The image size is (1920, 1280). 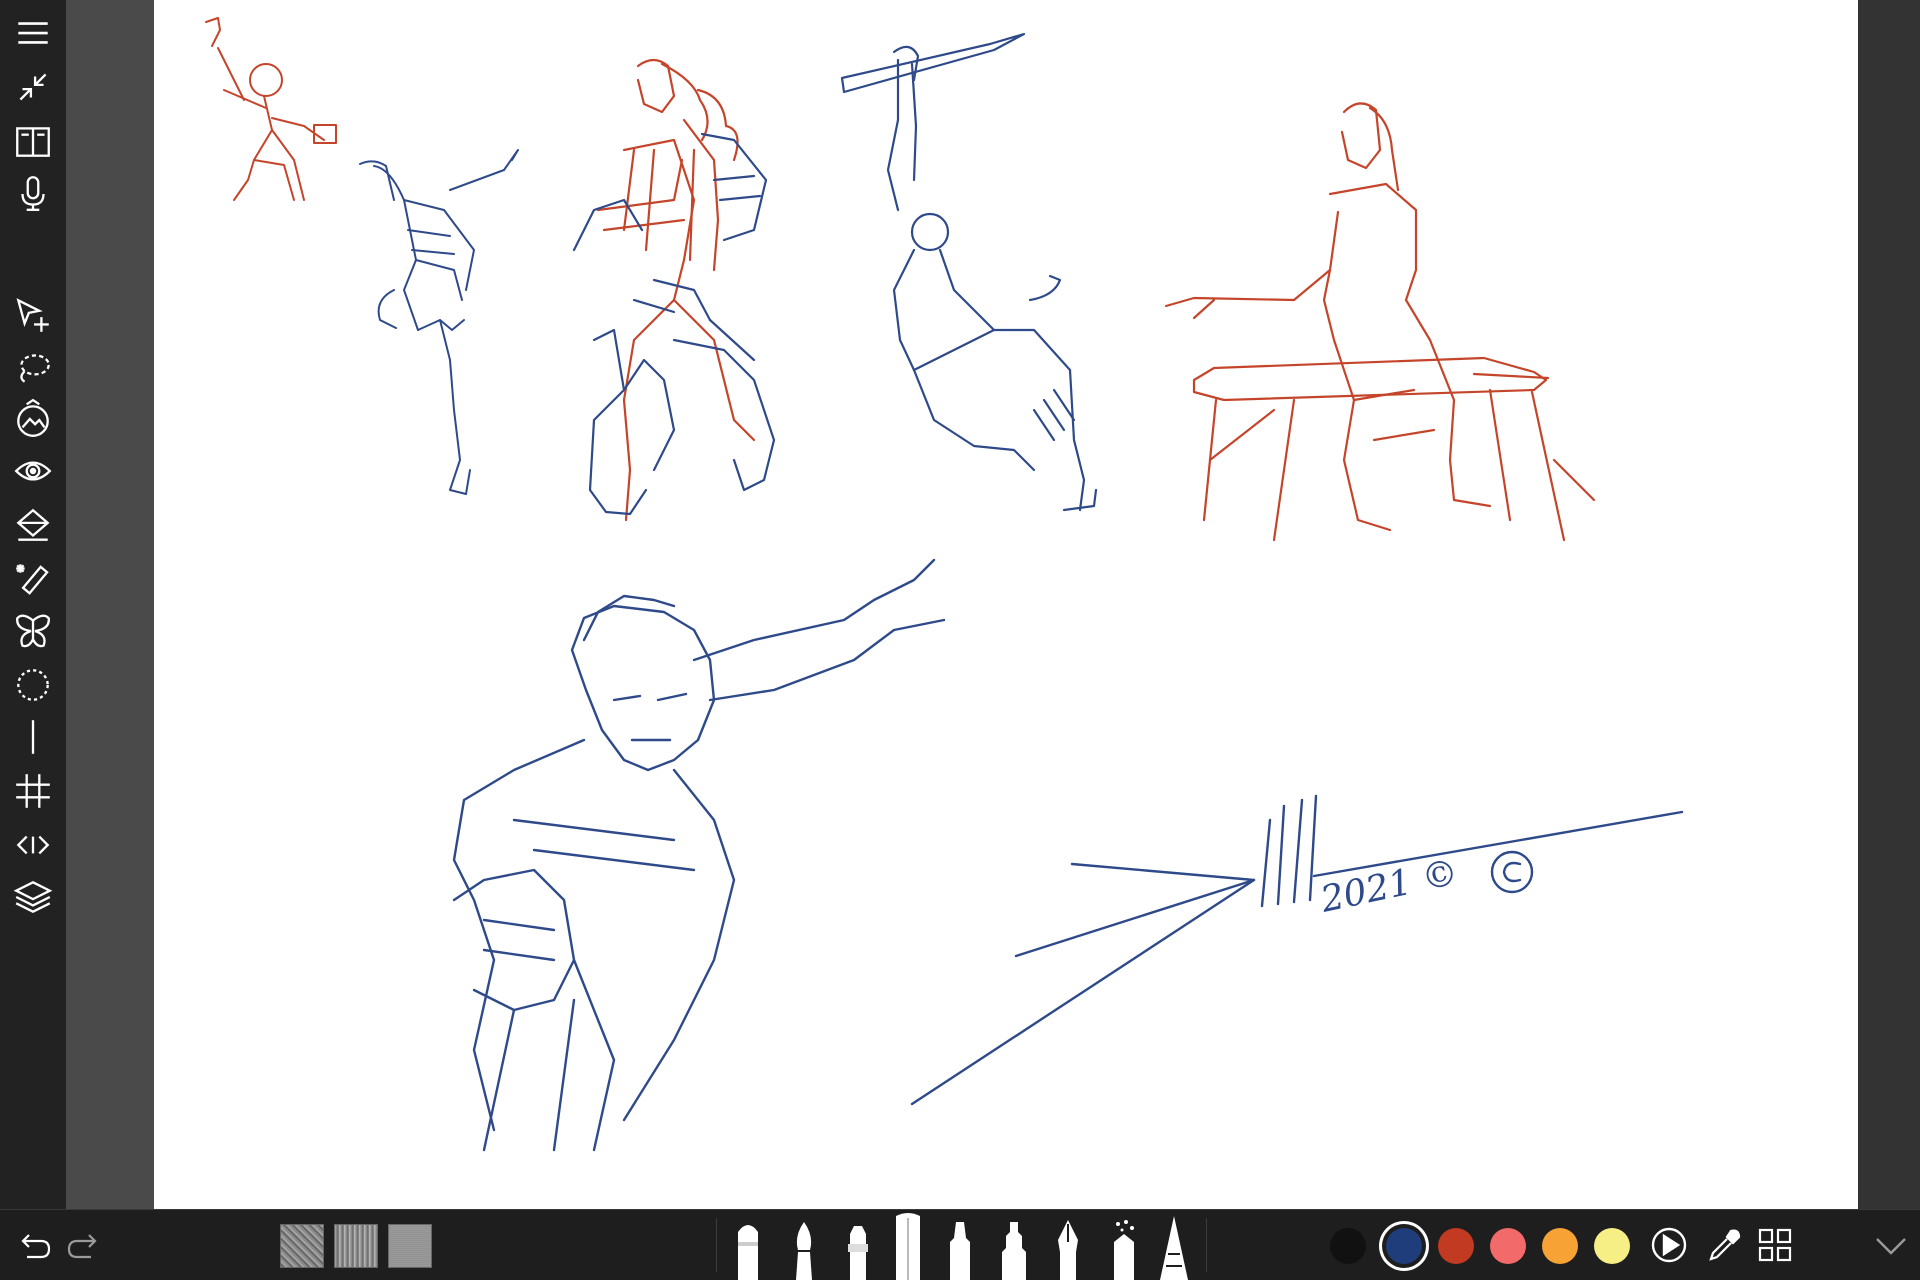 I want to click on color-grid-icon, so click(x=1775, y=1245).